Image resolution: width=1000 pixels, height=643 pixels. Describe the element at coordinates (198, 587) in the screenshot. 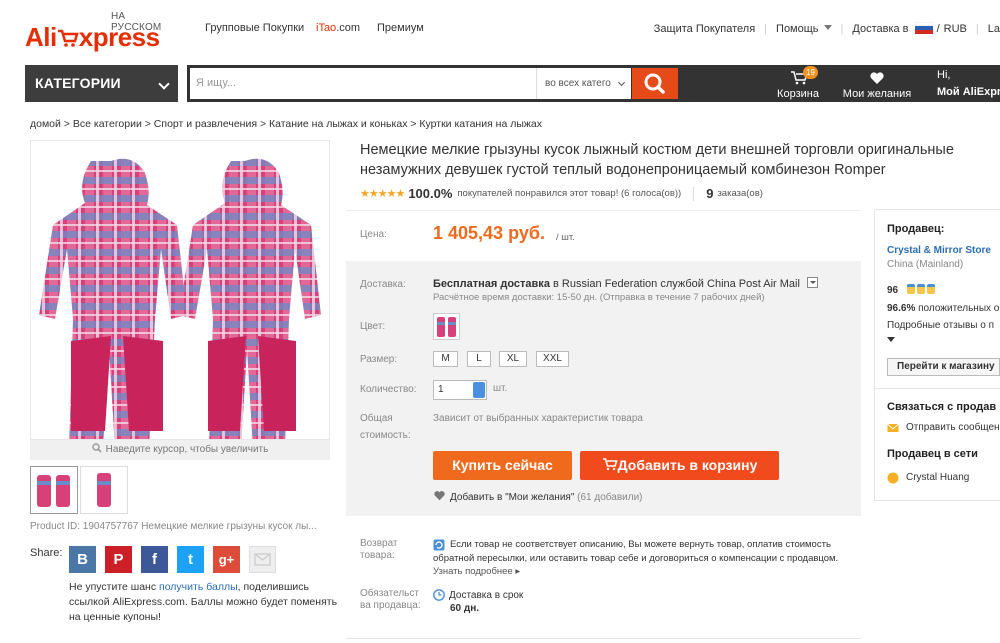

I see `get-points-link: получить баллы` at that location.